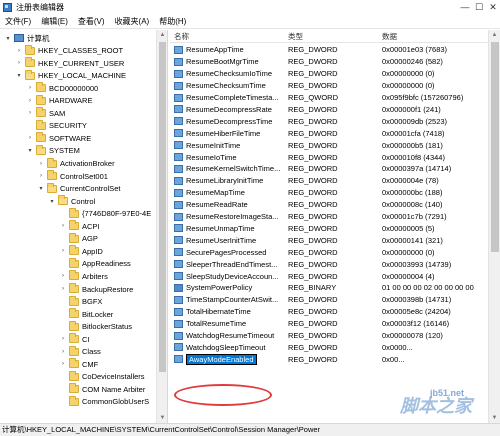 The width and height of the screenshot is (500, 436). What do you see at coordinates (329, 205) in the screenshot?
I see `table-row: ResumeReadRate REG_DWORD 0x0000008c (140)` at bounding box center [329, 205].